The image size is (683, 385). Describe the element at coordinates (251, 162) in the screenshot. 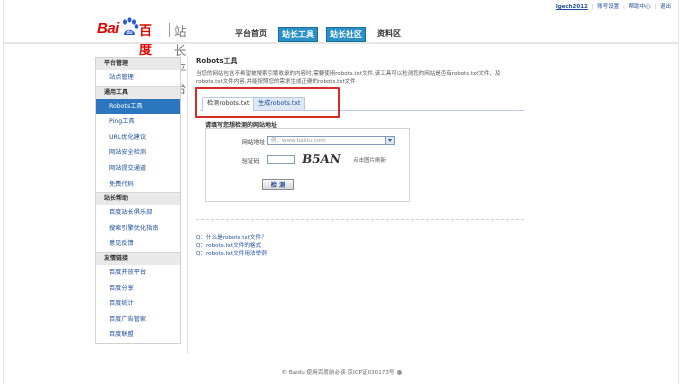

I see `captcha-label: 验证码` at that location.